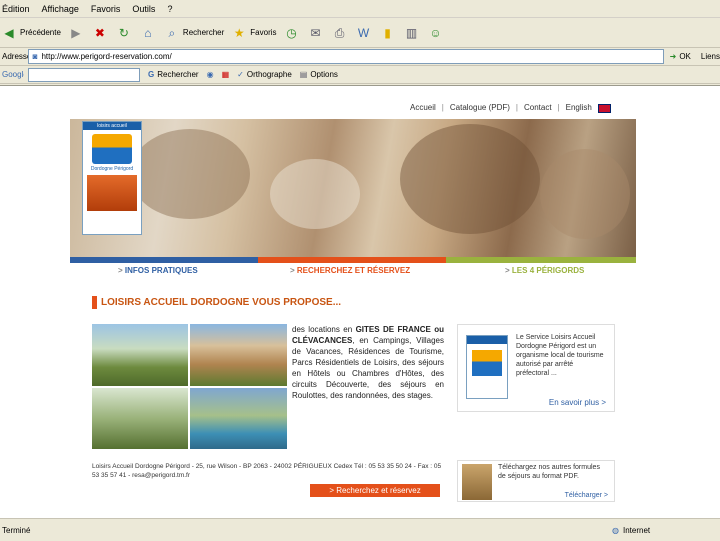 Image resolution: width=720 pixels, height=541 pixels. I want to click on search-icon: ⌕, so click(172, 32).